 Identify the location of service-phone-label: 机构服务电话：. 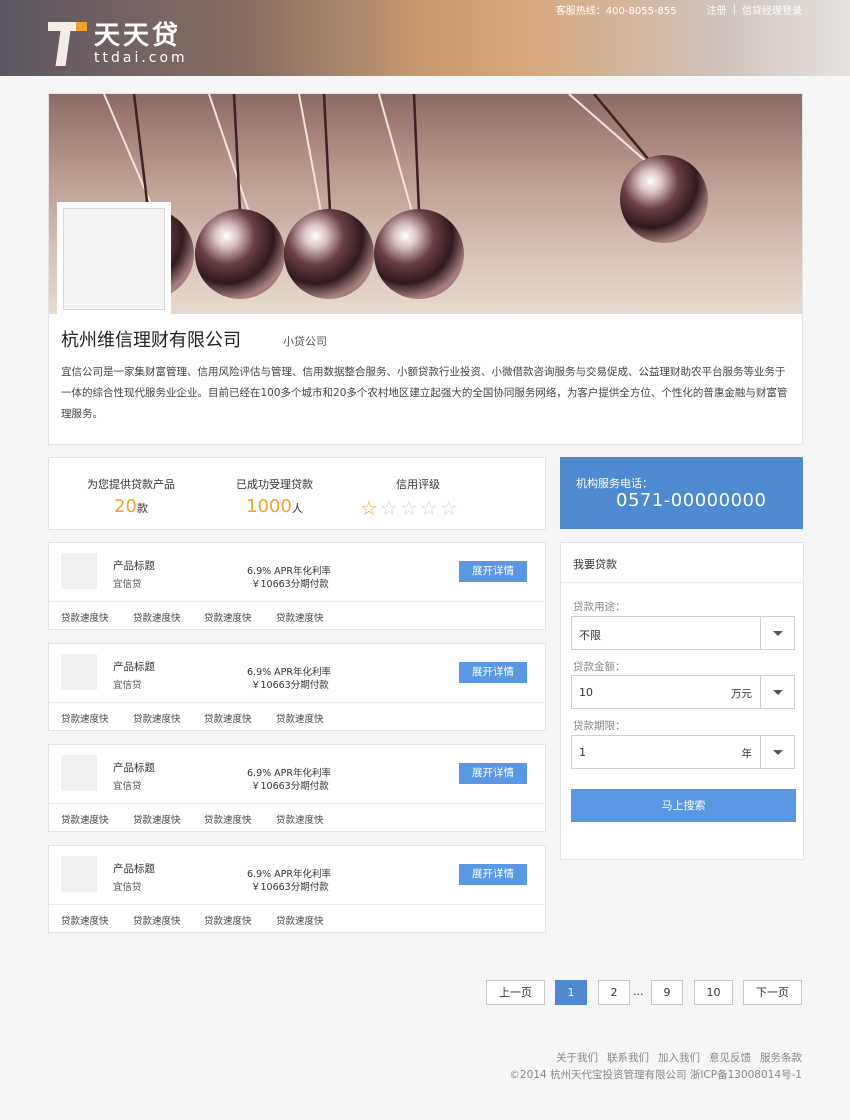
(614, 483).